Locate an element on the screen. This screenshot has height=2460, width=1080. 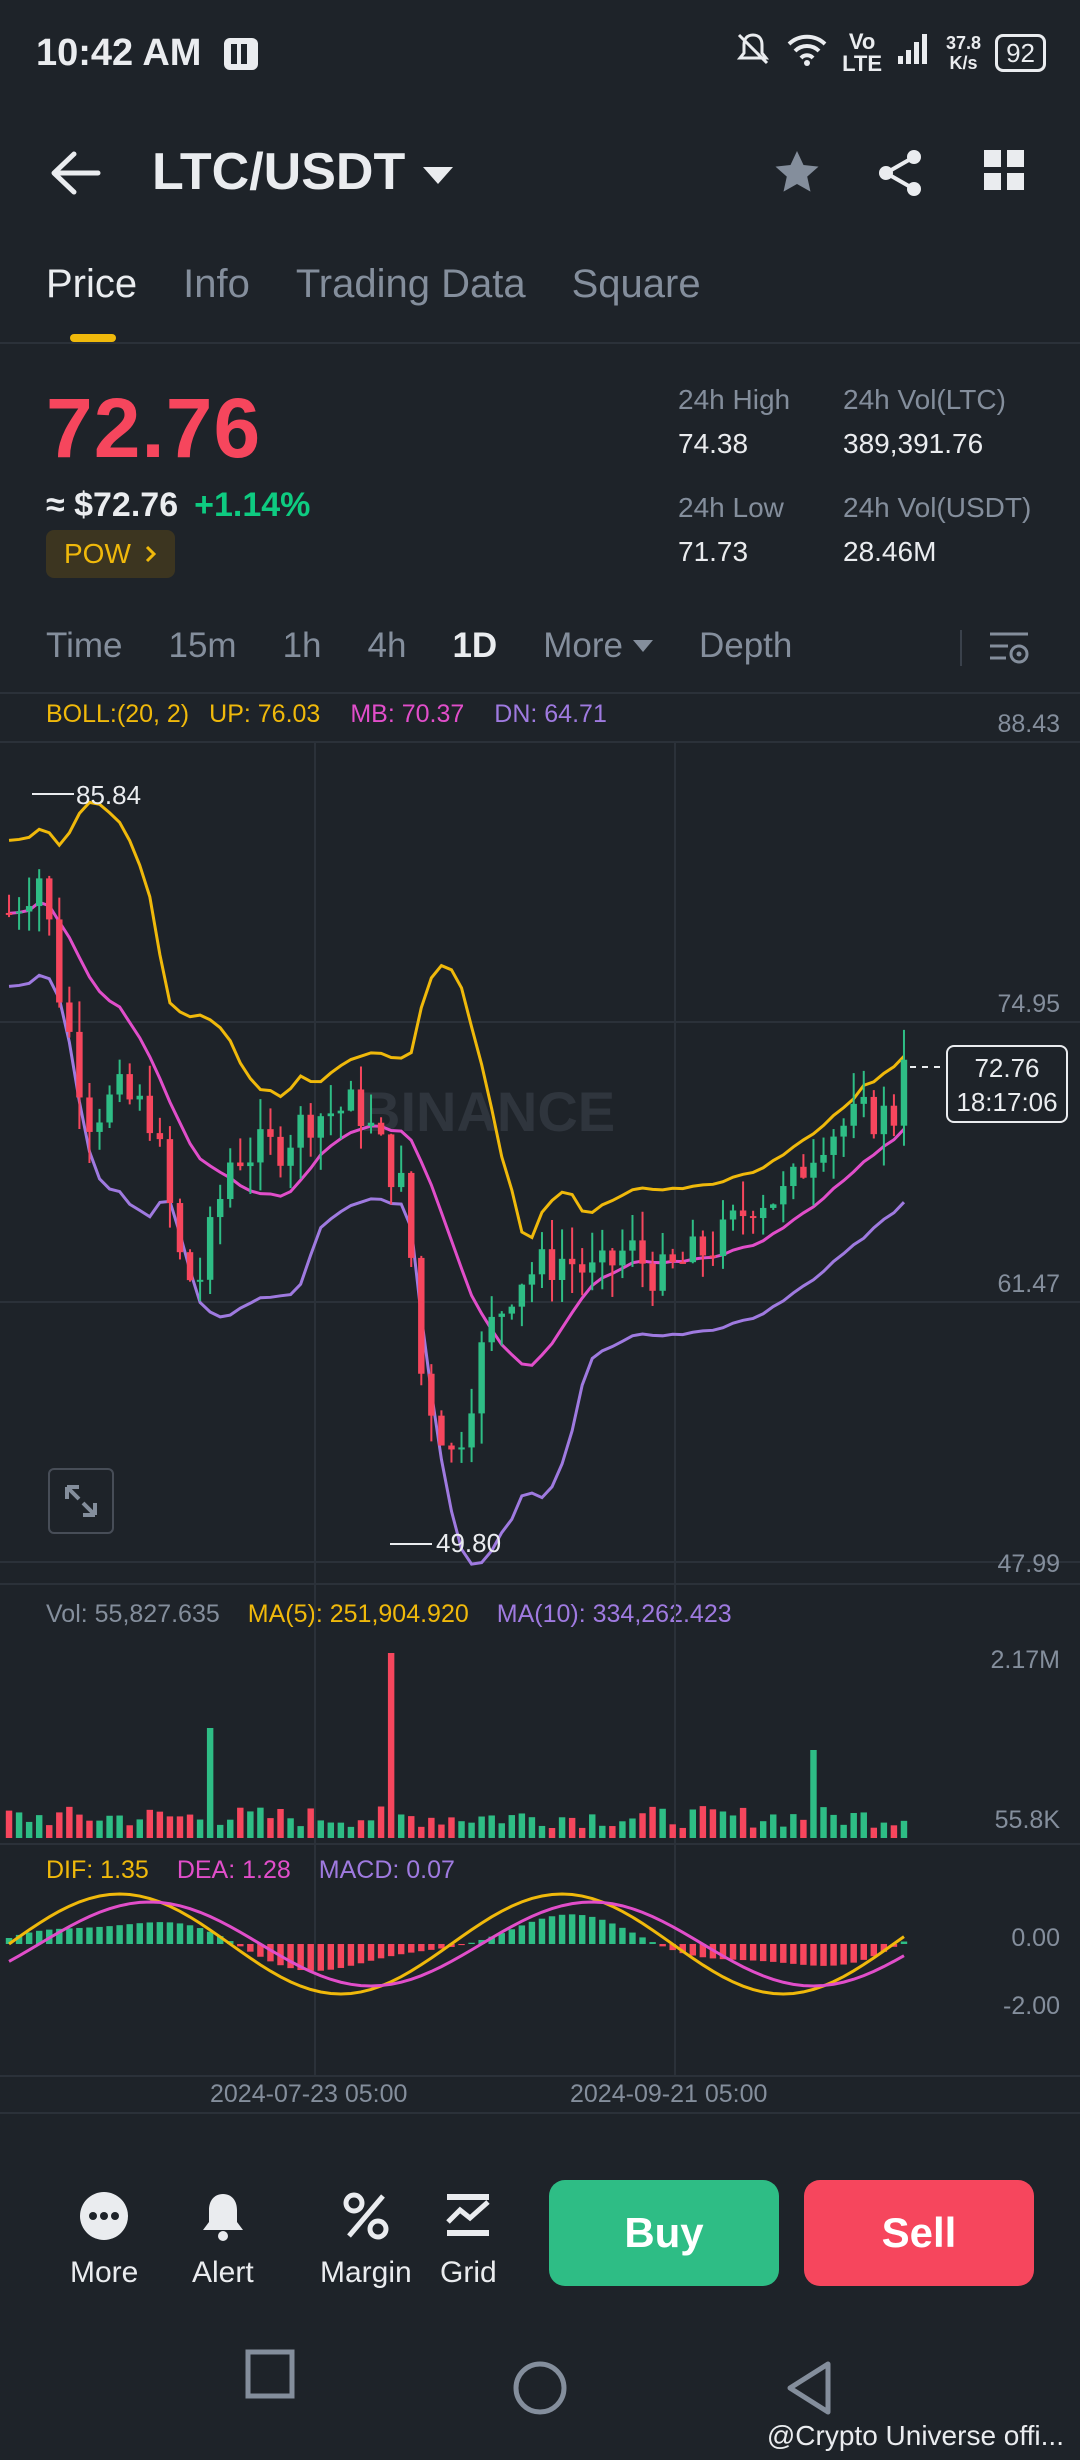
app-notification-icon is located at coordinates (241, 59).